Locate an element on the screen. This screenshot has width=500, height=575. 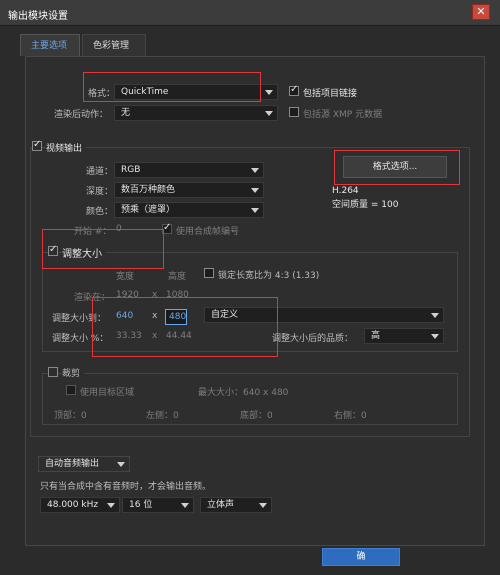
resize-quality-label: 调整大小后的品质： is located at coordinates (313, 339).